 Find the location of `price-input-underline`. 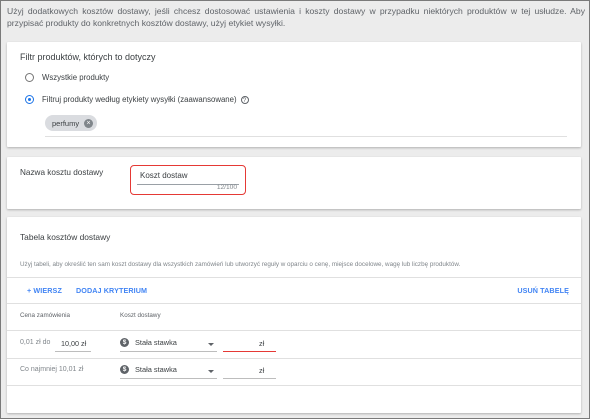

price-input-underline is located at coordinates (73, 351).